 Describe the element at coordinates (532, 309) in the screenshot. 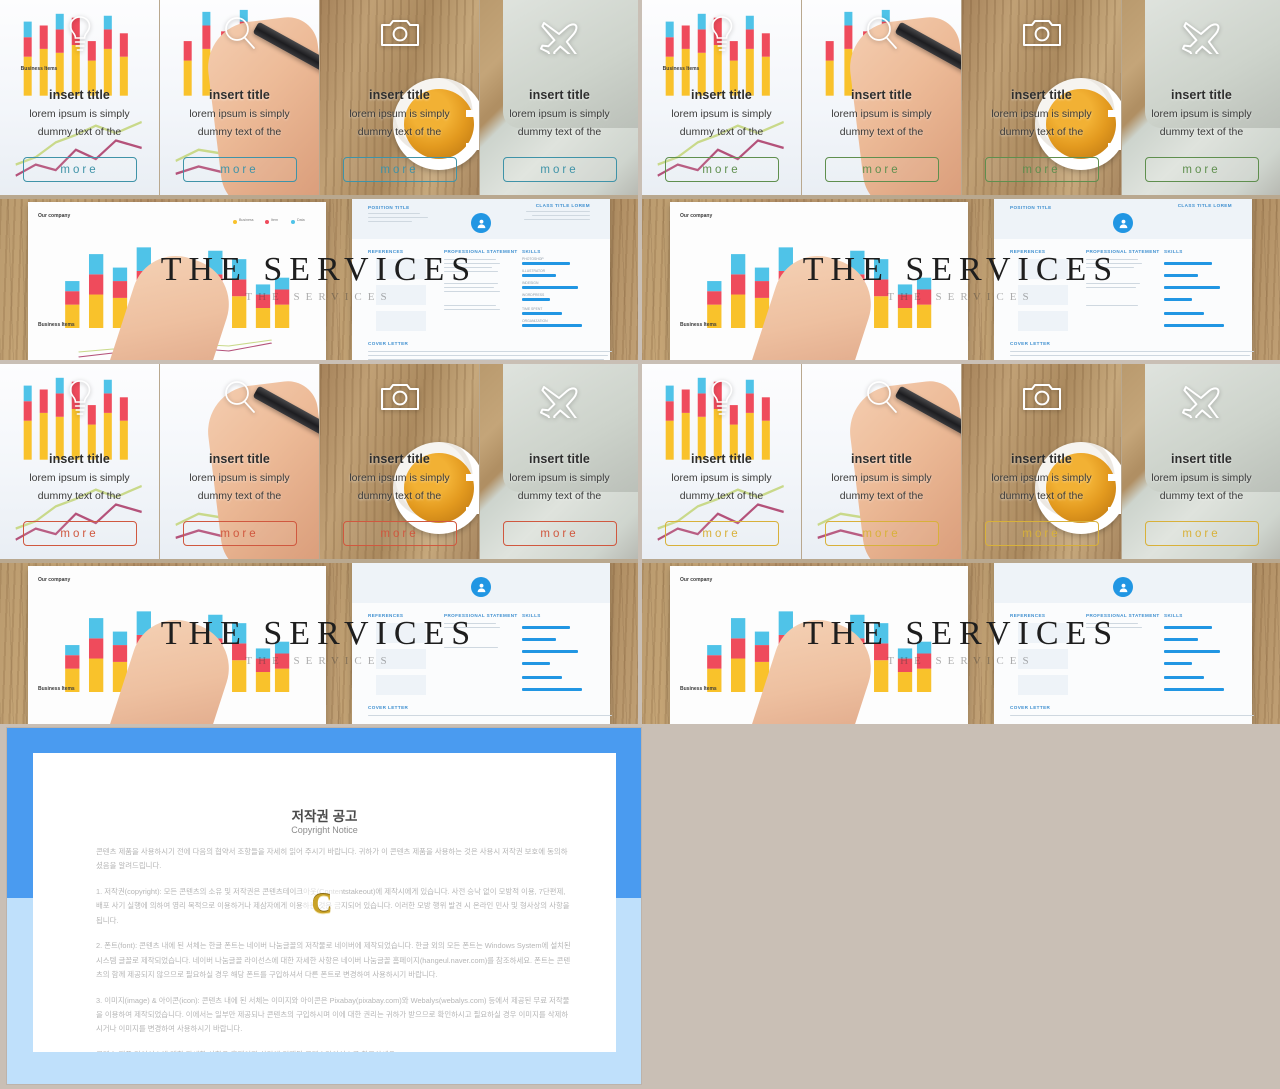

I see `skill-label: TIME SPENT` at that location.